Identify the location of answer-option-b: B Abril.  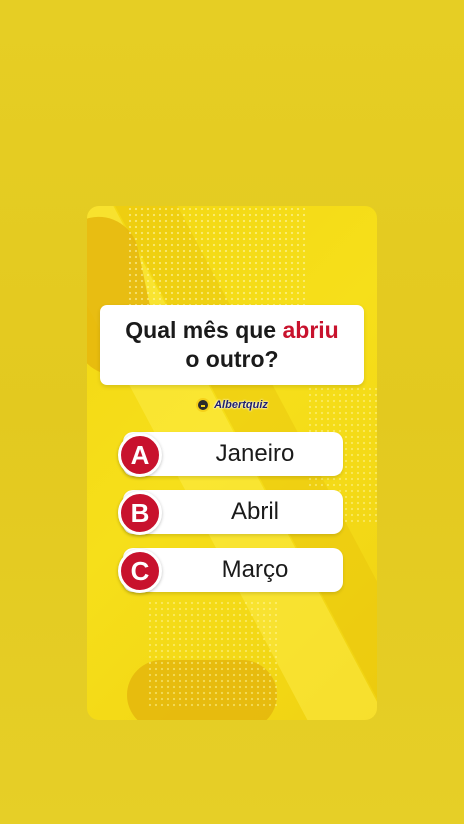
(230, 512).